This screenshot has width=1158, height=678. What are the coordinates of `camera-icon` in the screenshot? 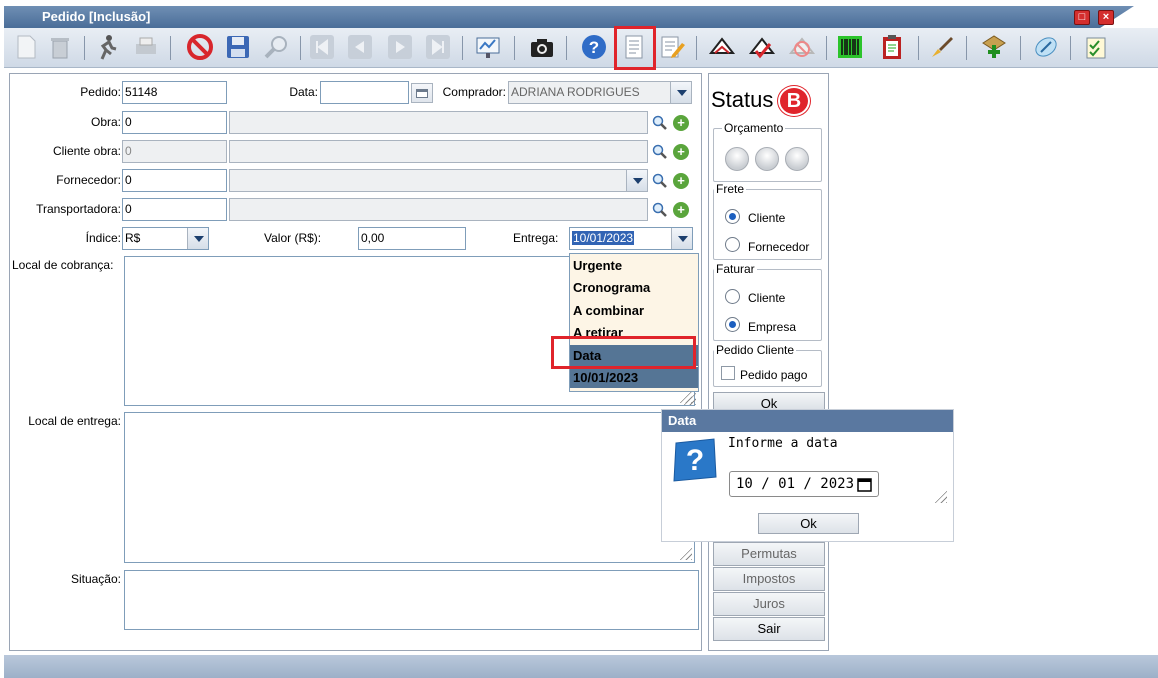 It's located at (542, 47).